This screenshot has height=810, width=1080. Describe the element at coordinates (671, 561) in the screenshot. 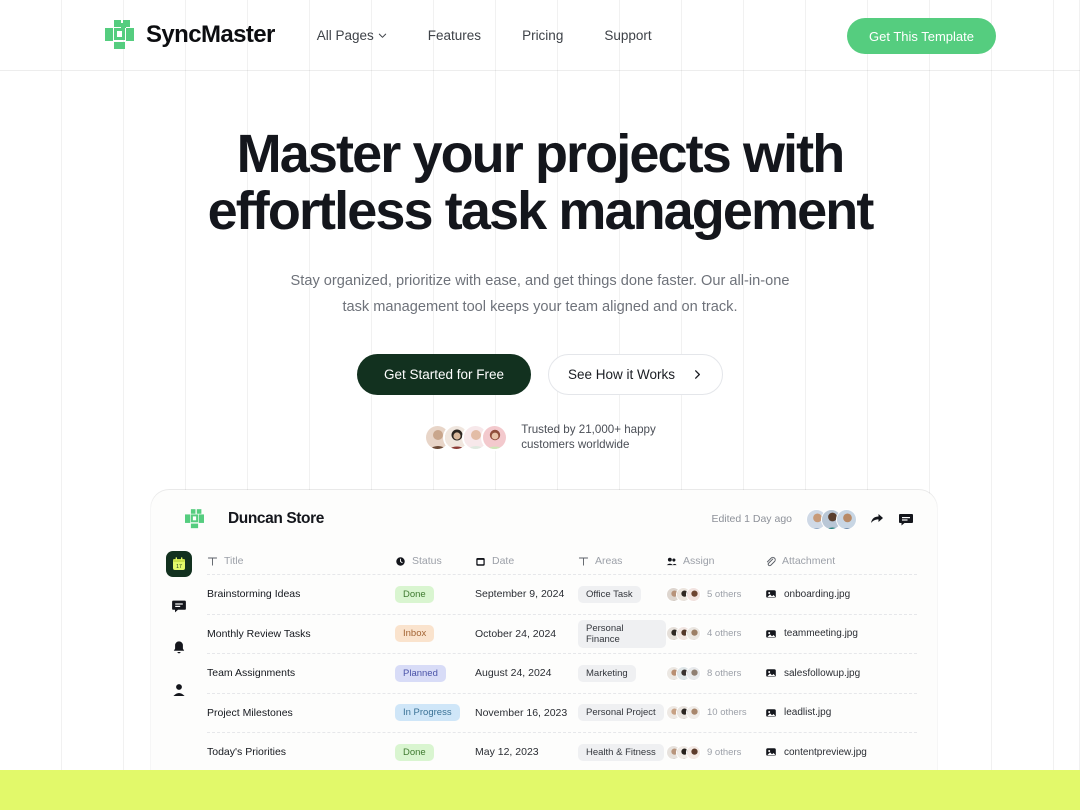

I see `people-icon` at that location.